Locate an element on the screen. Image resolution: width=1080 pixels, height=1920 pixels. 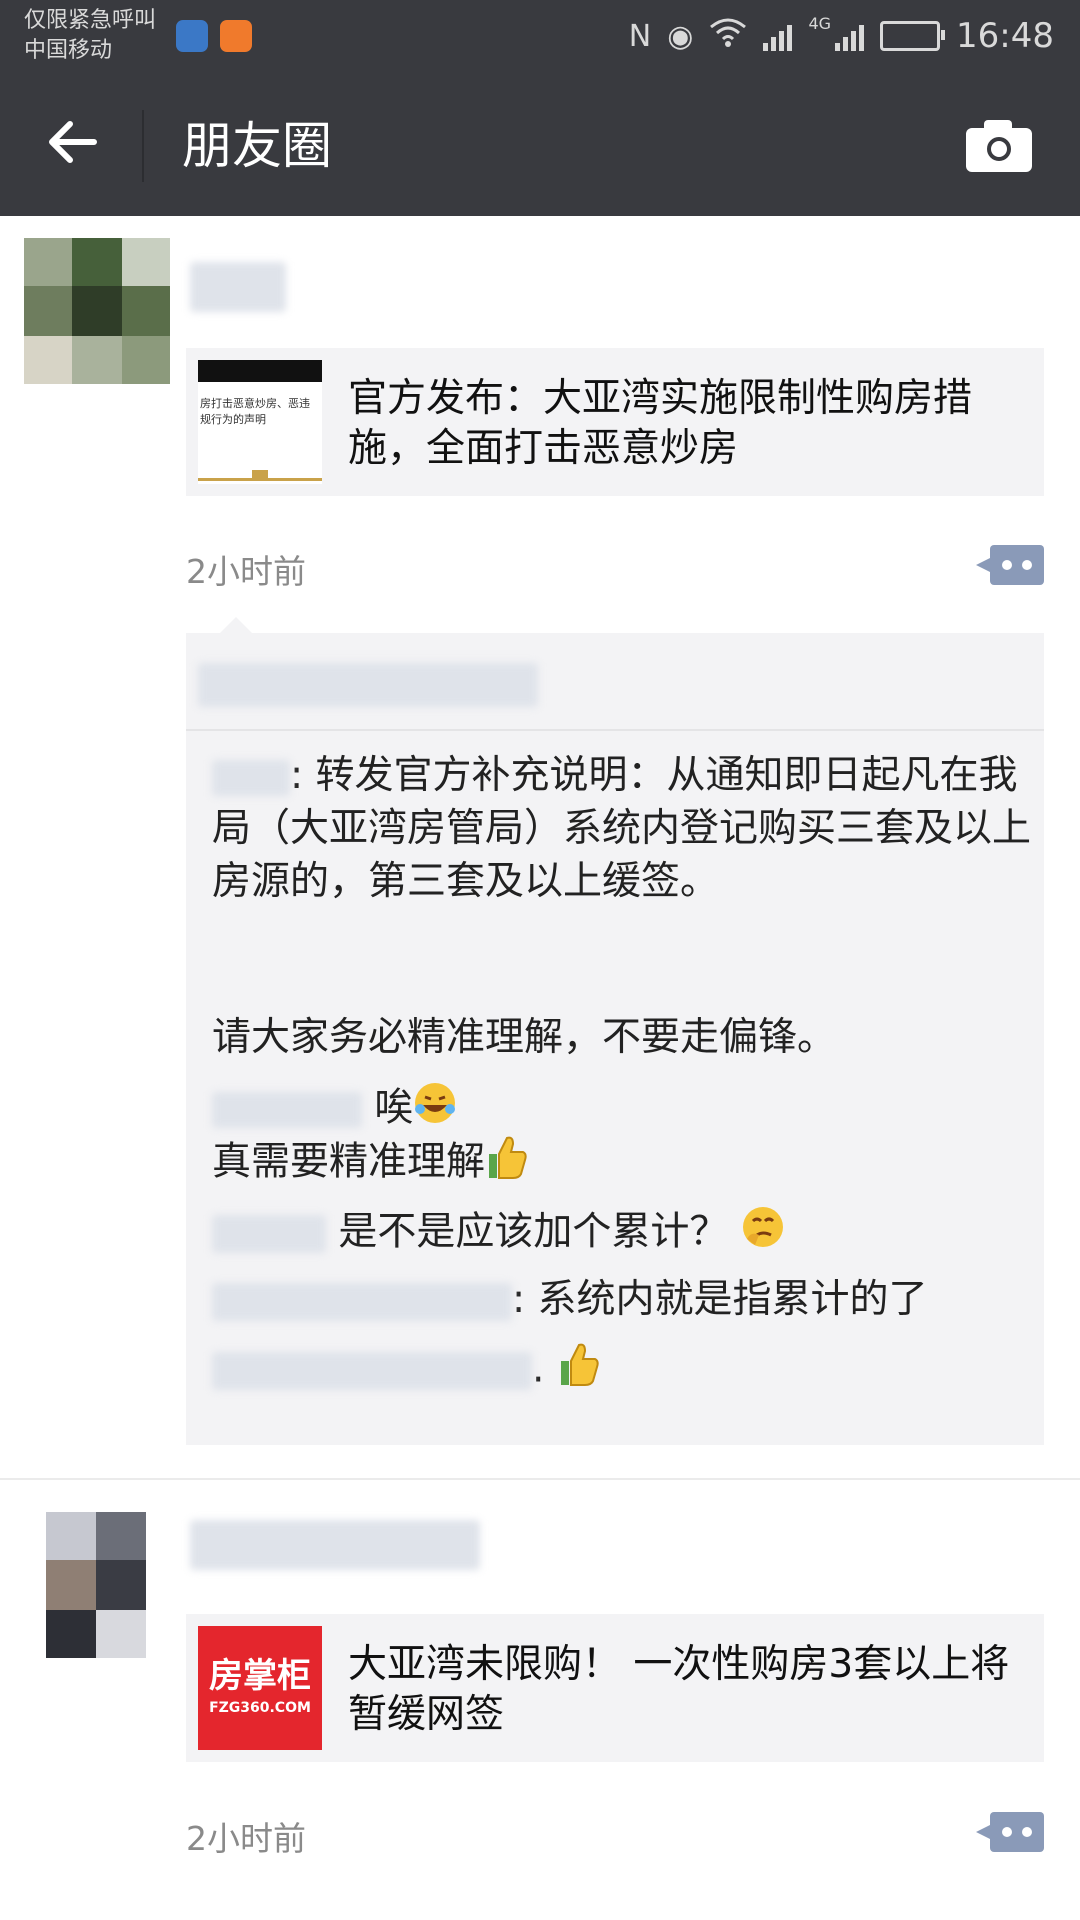
link-thumbnail: 房打击恶意炒房、恶违规行为的声明 is located at coordinates (260, 422).